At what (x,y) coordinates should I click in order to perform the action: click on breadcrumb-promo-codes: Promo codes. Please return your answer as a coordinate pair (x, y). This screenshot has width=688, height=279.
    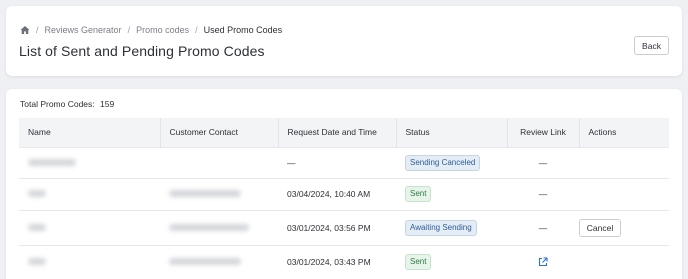
    Looking at the image, I should click on (162, 30).